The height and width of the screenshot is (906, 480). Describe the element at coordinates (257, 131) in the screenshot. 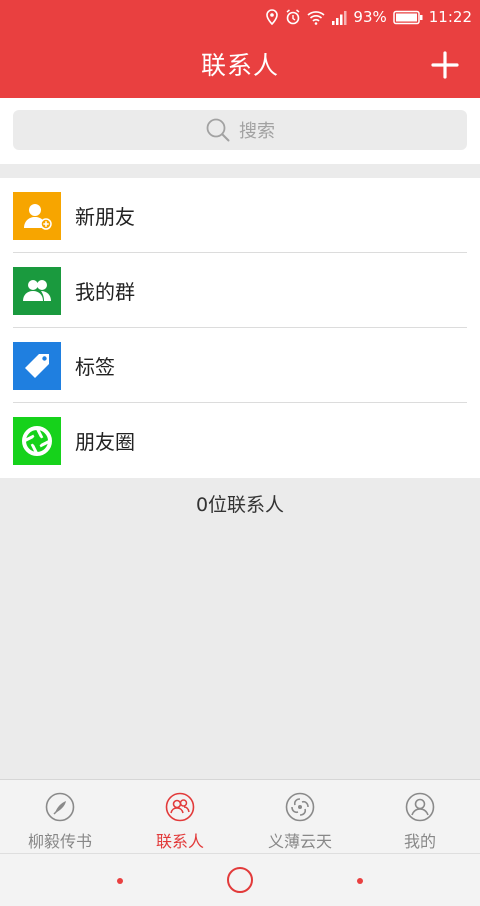

I see `search-placeholder: 搜索` at that location.